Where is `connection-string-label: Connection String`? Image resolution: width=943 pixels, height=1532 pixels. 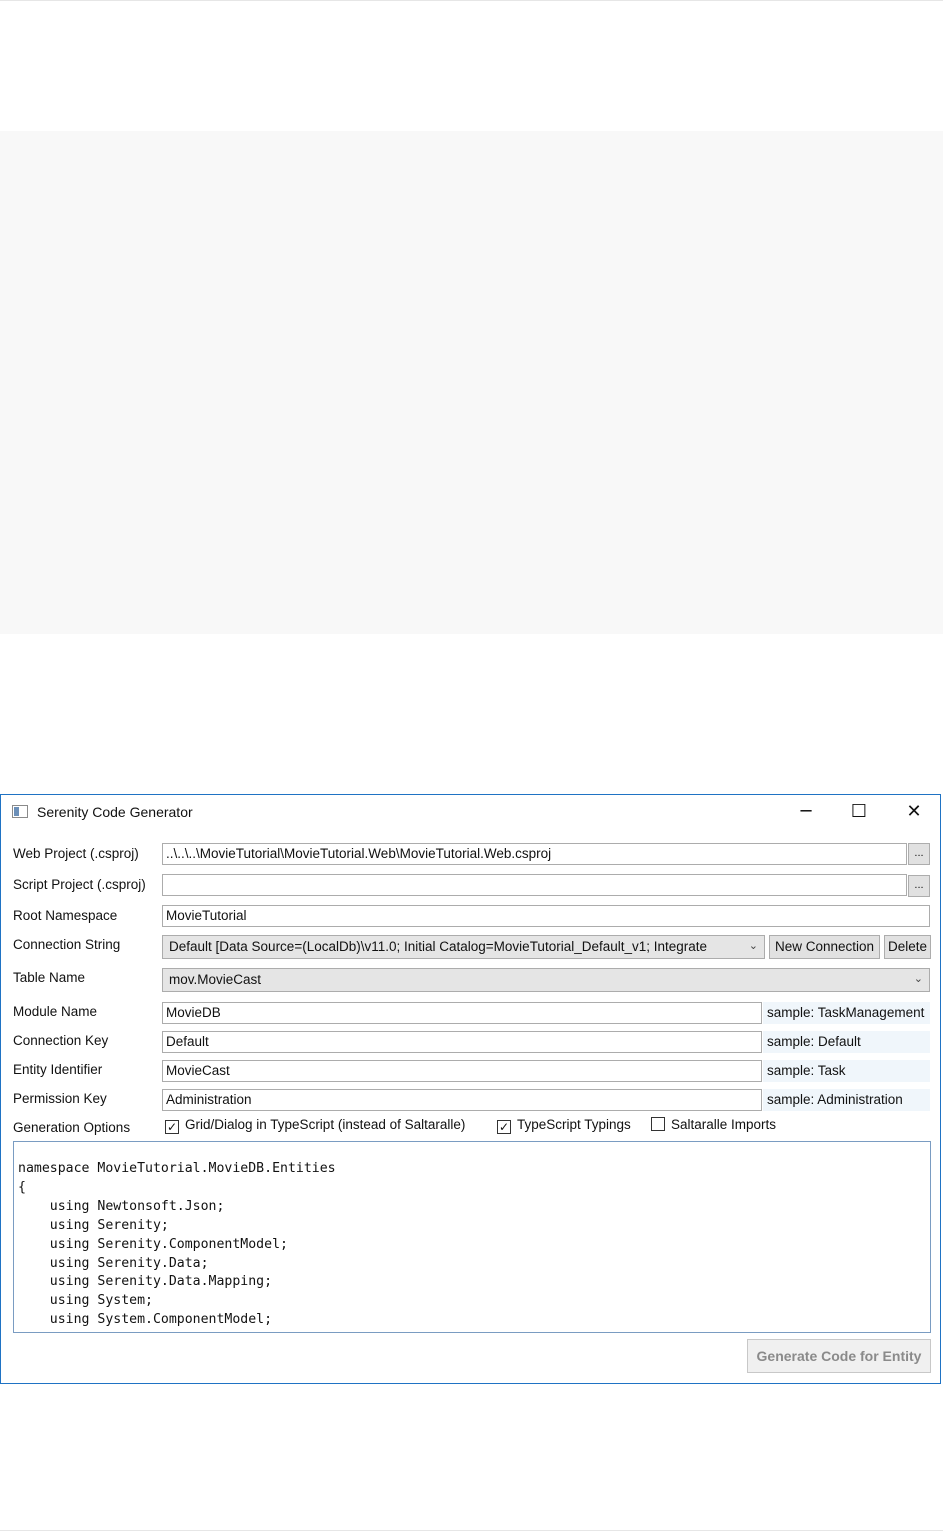 connection-string-label: Connection String is located at coordinates (67, 944).